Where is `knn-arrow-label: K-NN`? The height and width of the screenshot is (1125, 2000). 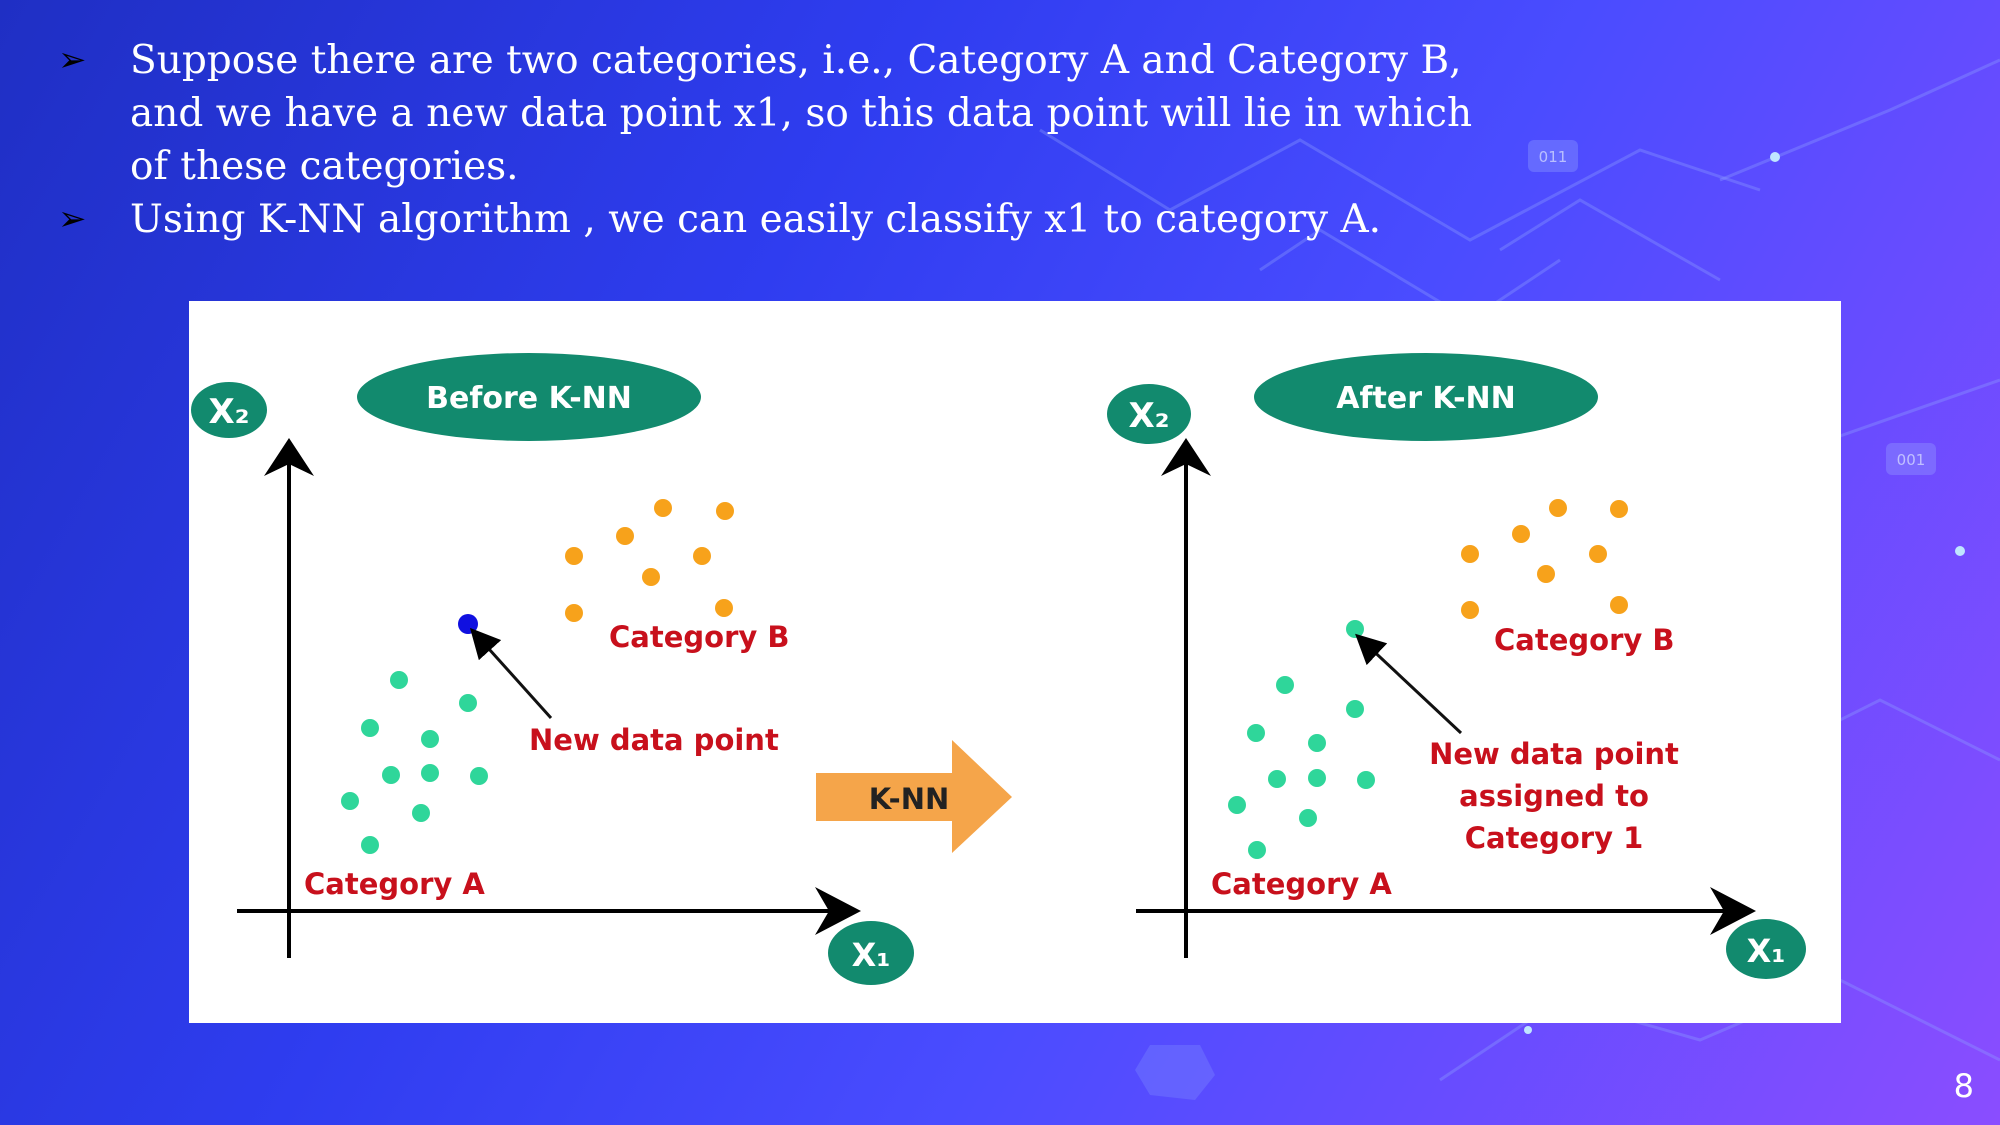
knn-arrow-label: K-NN is located at coordinates (909, 799).